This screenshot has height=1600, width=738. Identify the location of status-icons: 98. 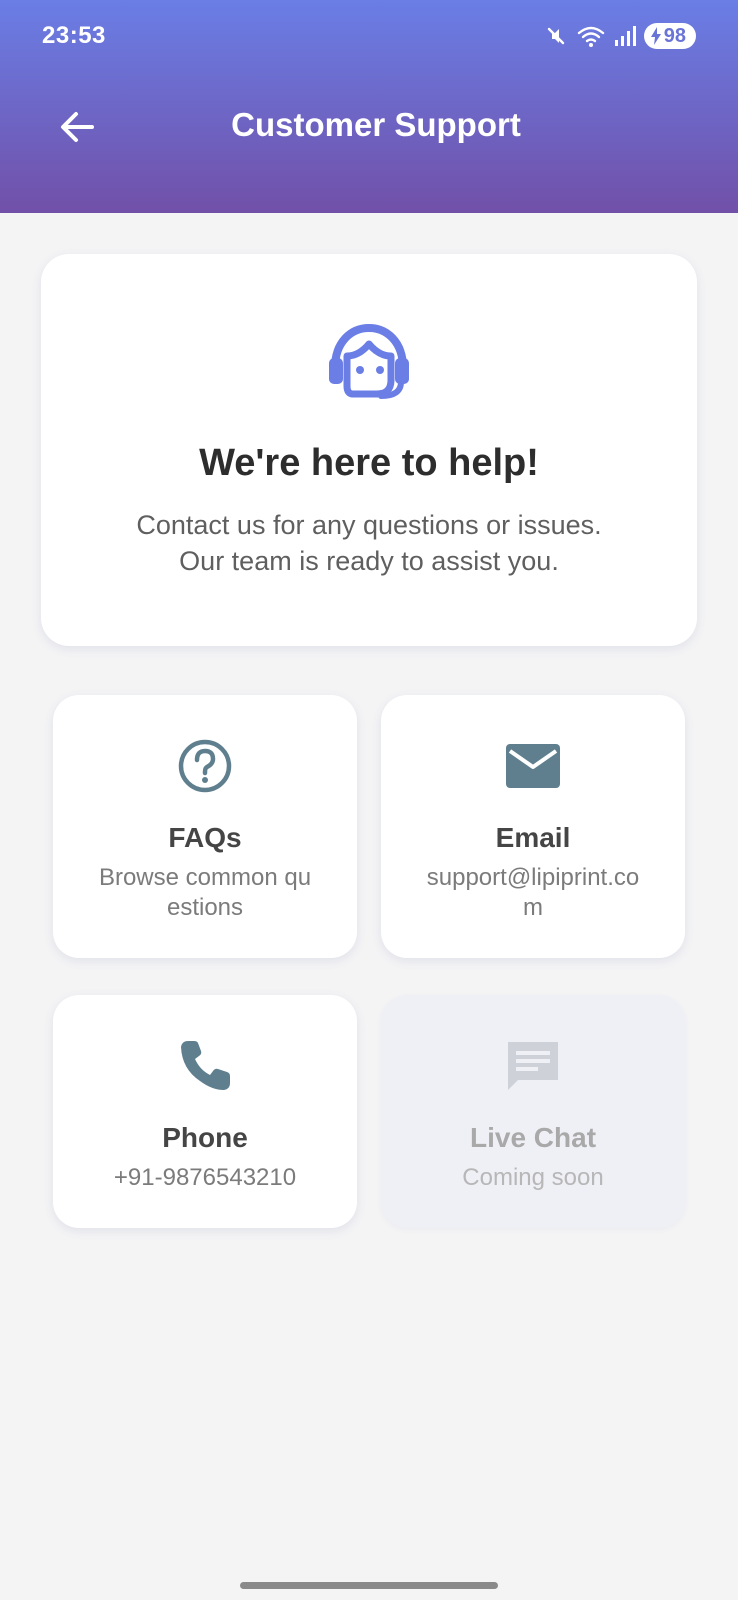
(620, 36).